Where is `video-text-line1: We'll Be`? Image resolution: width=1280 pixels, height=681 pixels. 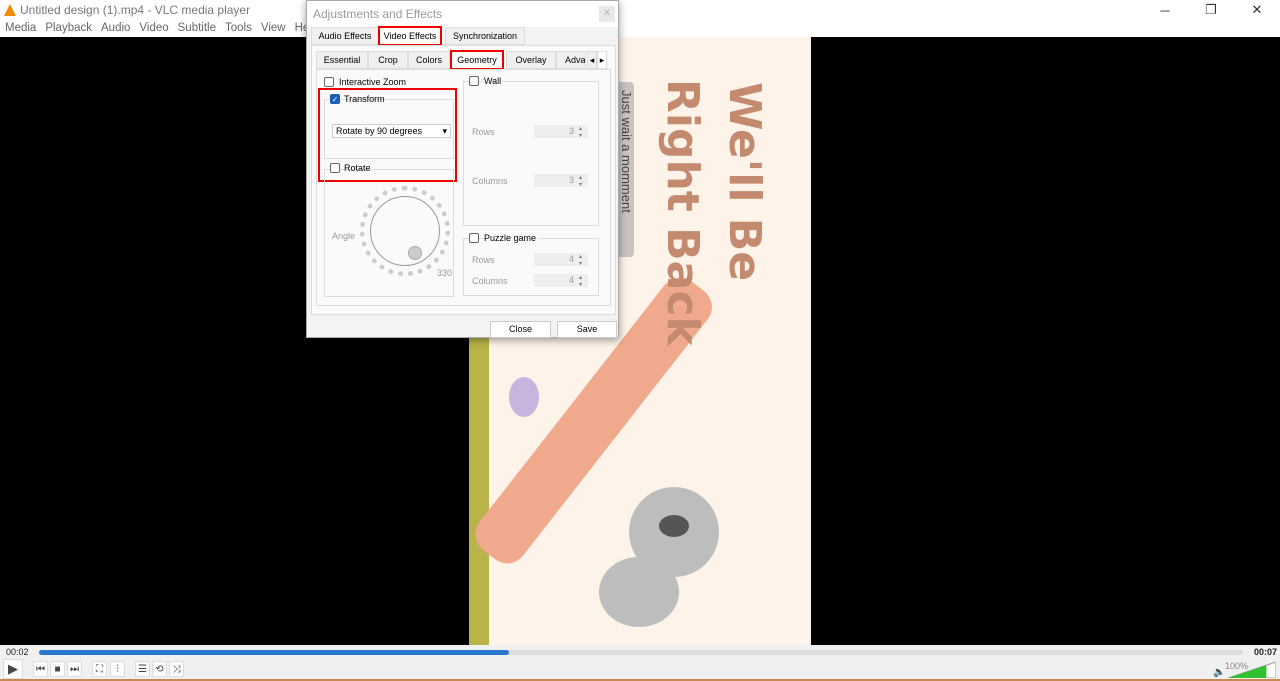
video-text-line1: We'll Be is located at coordinates (744, 182).